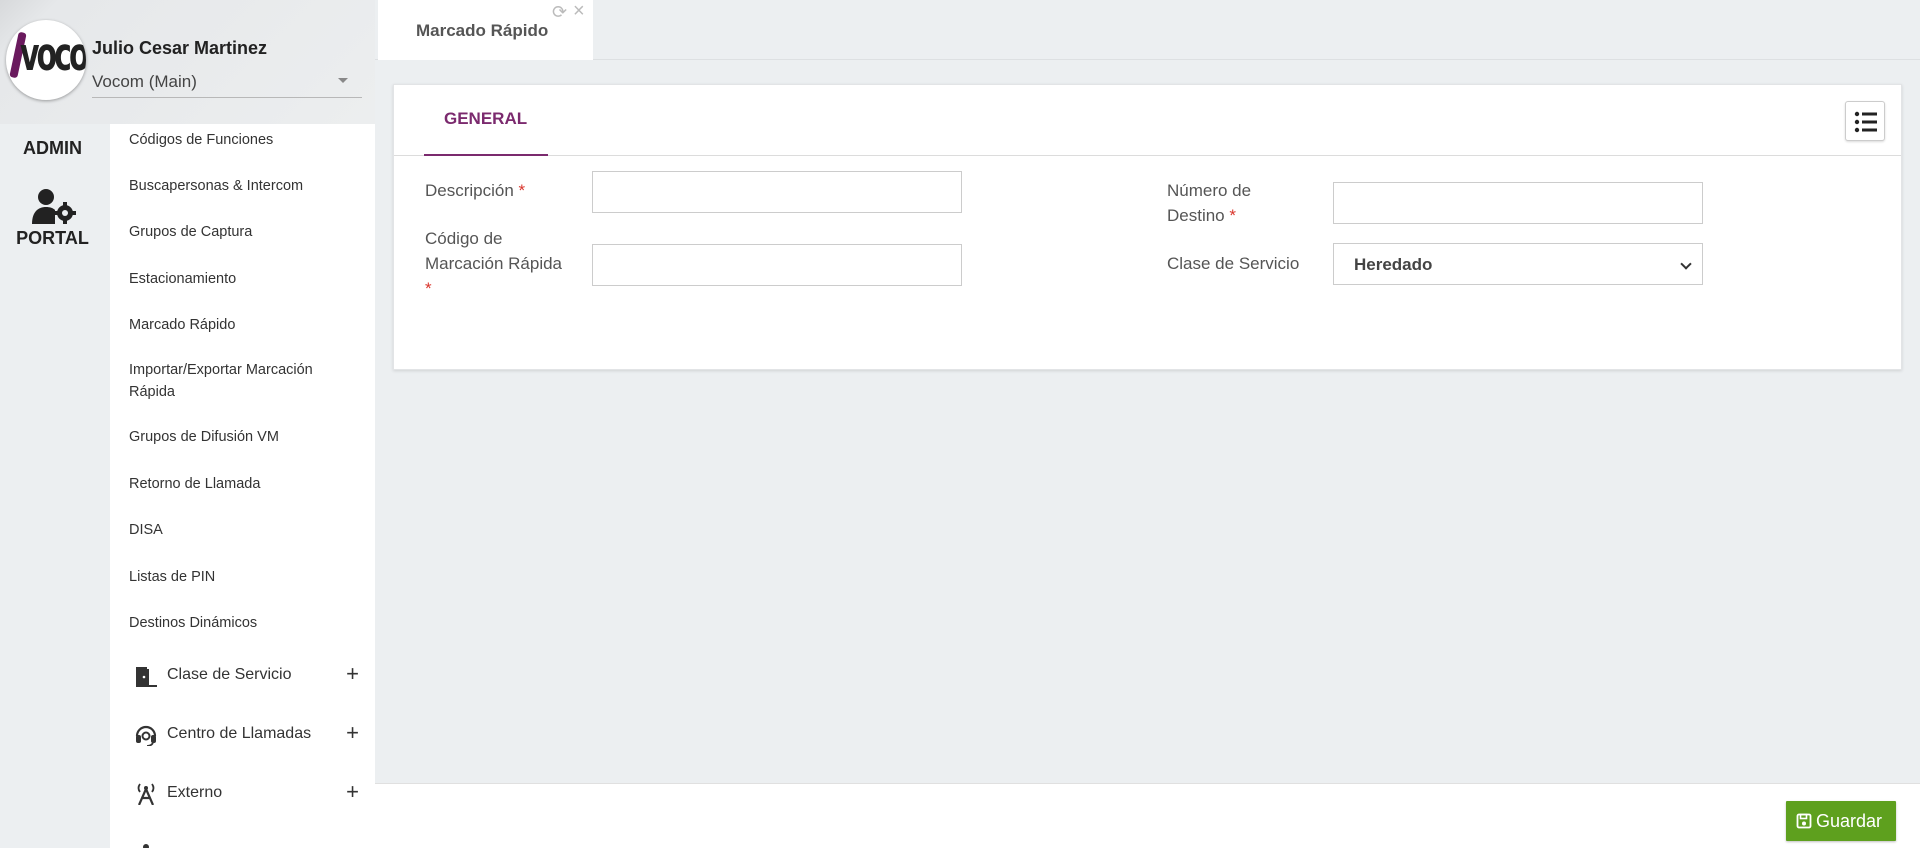 The width and height of the screenshot is (1920, 848). I want to click on tab-general: GENERAL, so click(486, 120).